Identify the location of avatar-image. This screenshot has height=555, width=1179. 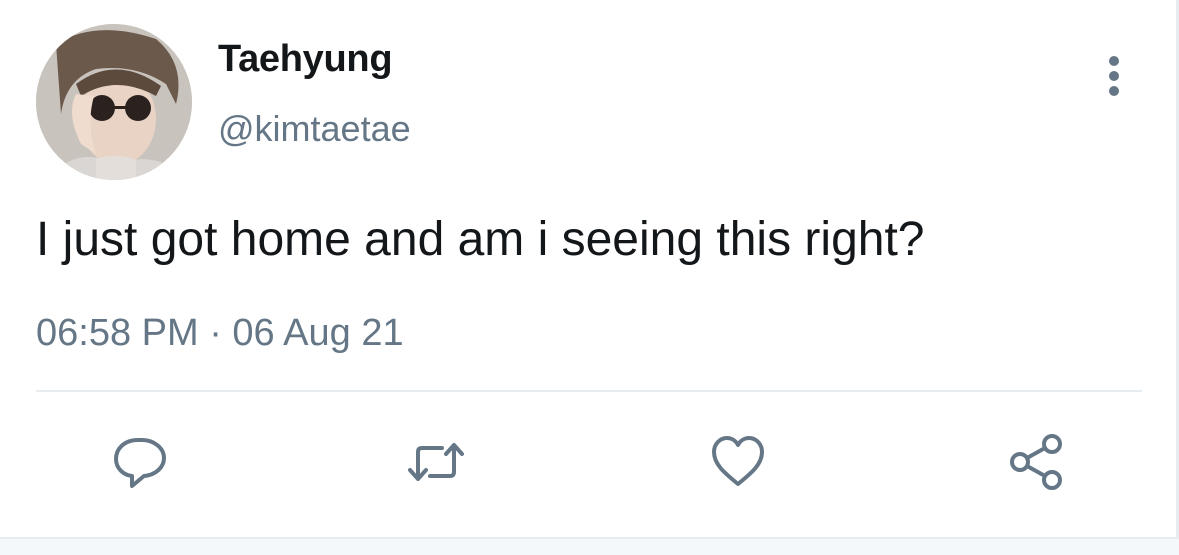
(114, 102).